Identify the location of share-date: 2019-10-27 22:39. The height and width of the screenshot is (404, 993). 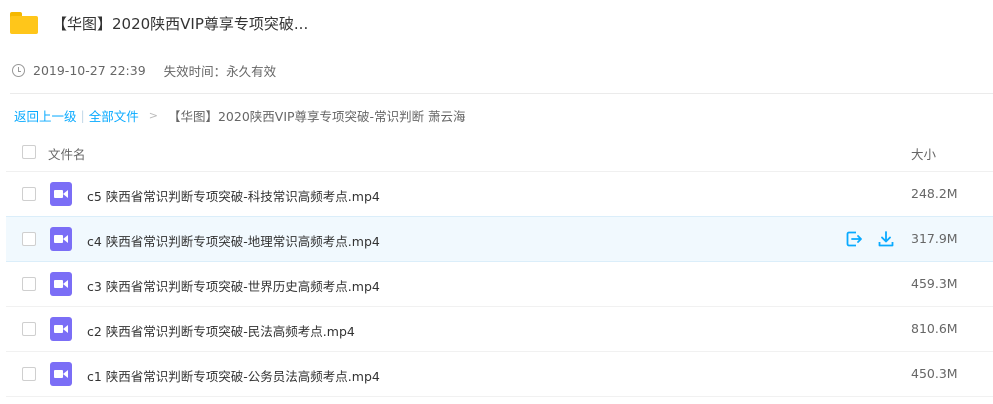
(89, 70).